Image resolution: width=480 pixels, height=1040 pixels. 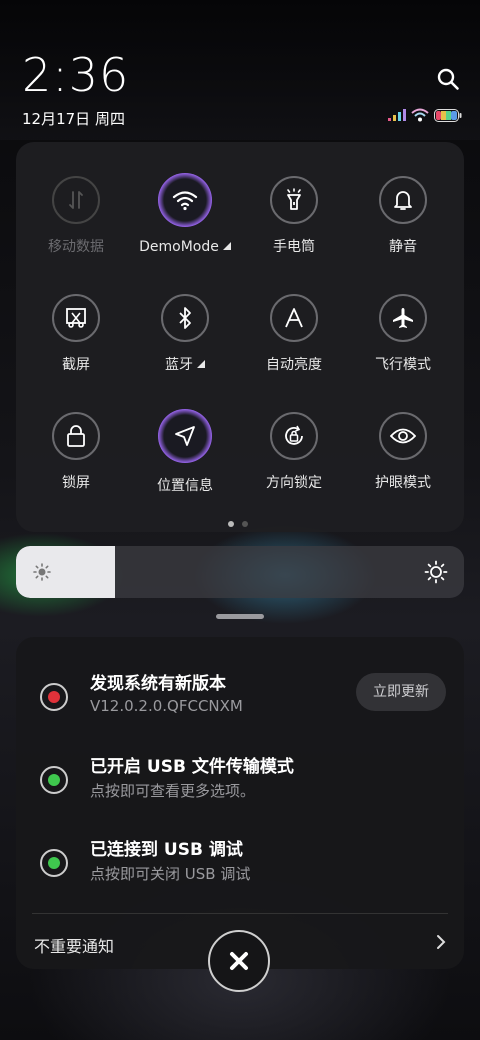 I want to click on tile-label: 护眼模式, so click(x=403, y=483).